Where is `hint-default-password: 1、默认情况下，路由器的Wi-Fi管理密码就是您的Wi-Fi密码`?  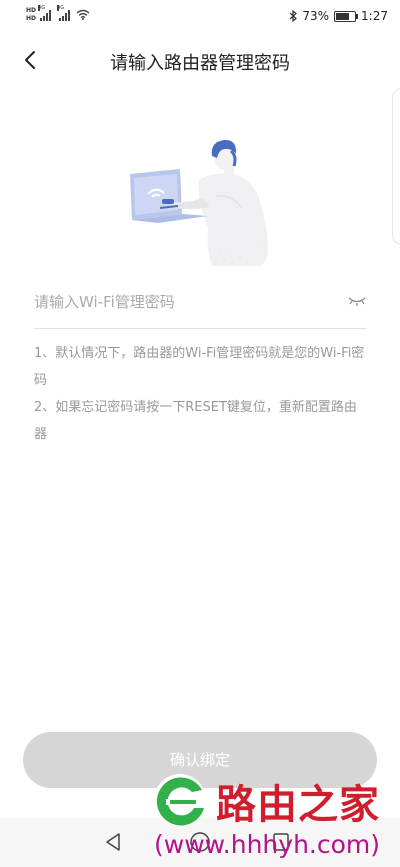
hint-default-password: 1、默认情况下，路由器的Wi-Fi管理密码就是您的Wi-Fi密码 is located at coordinates (199, 367).